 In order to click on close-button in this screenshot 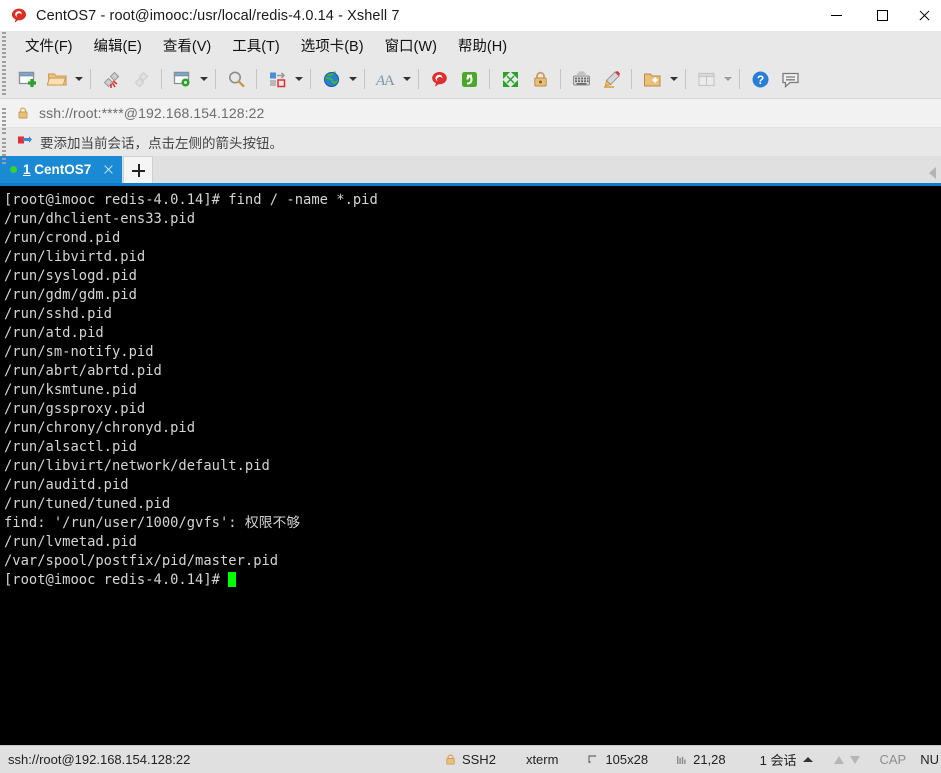, I will do `click(923, 15)`.